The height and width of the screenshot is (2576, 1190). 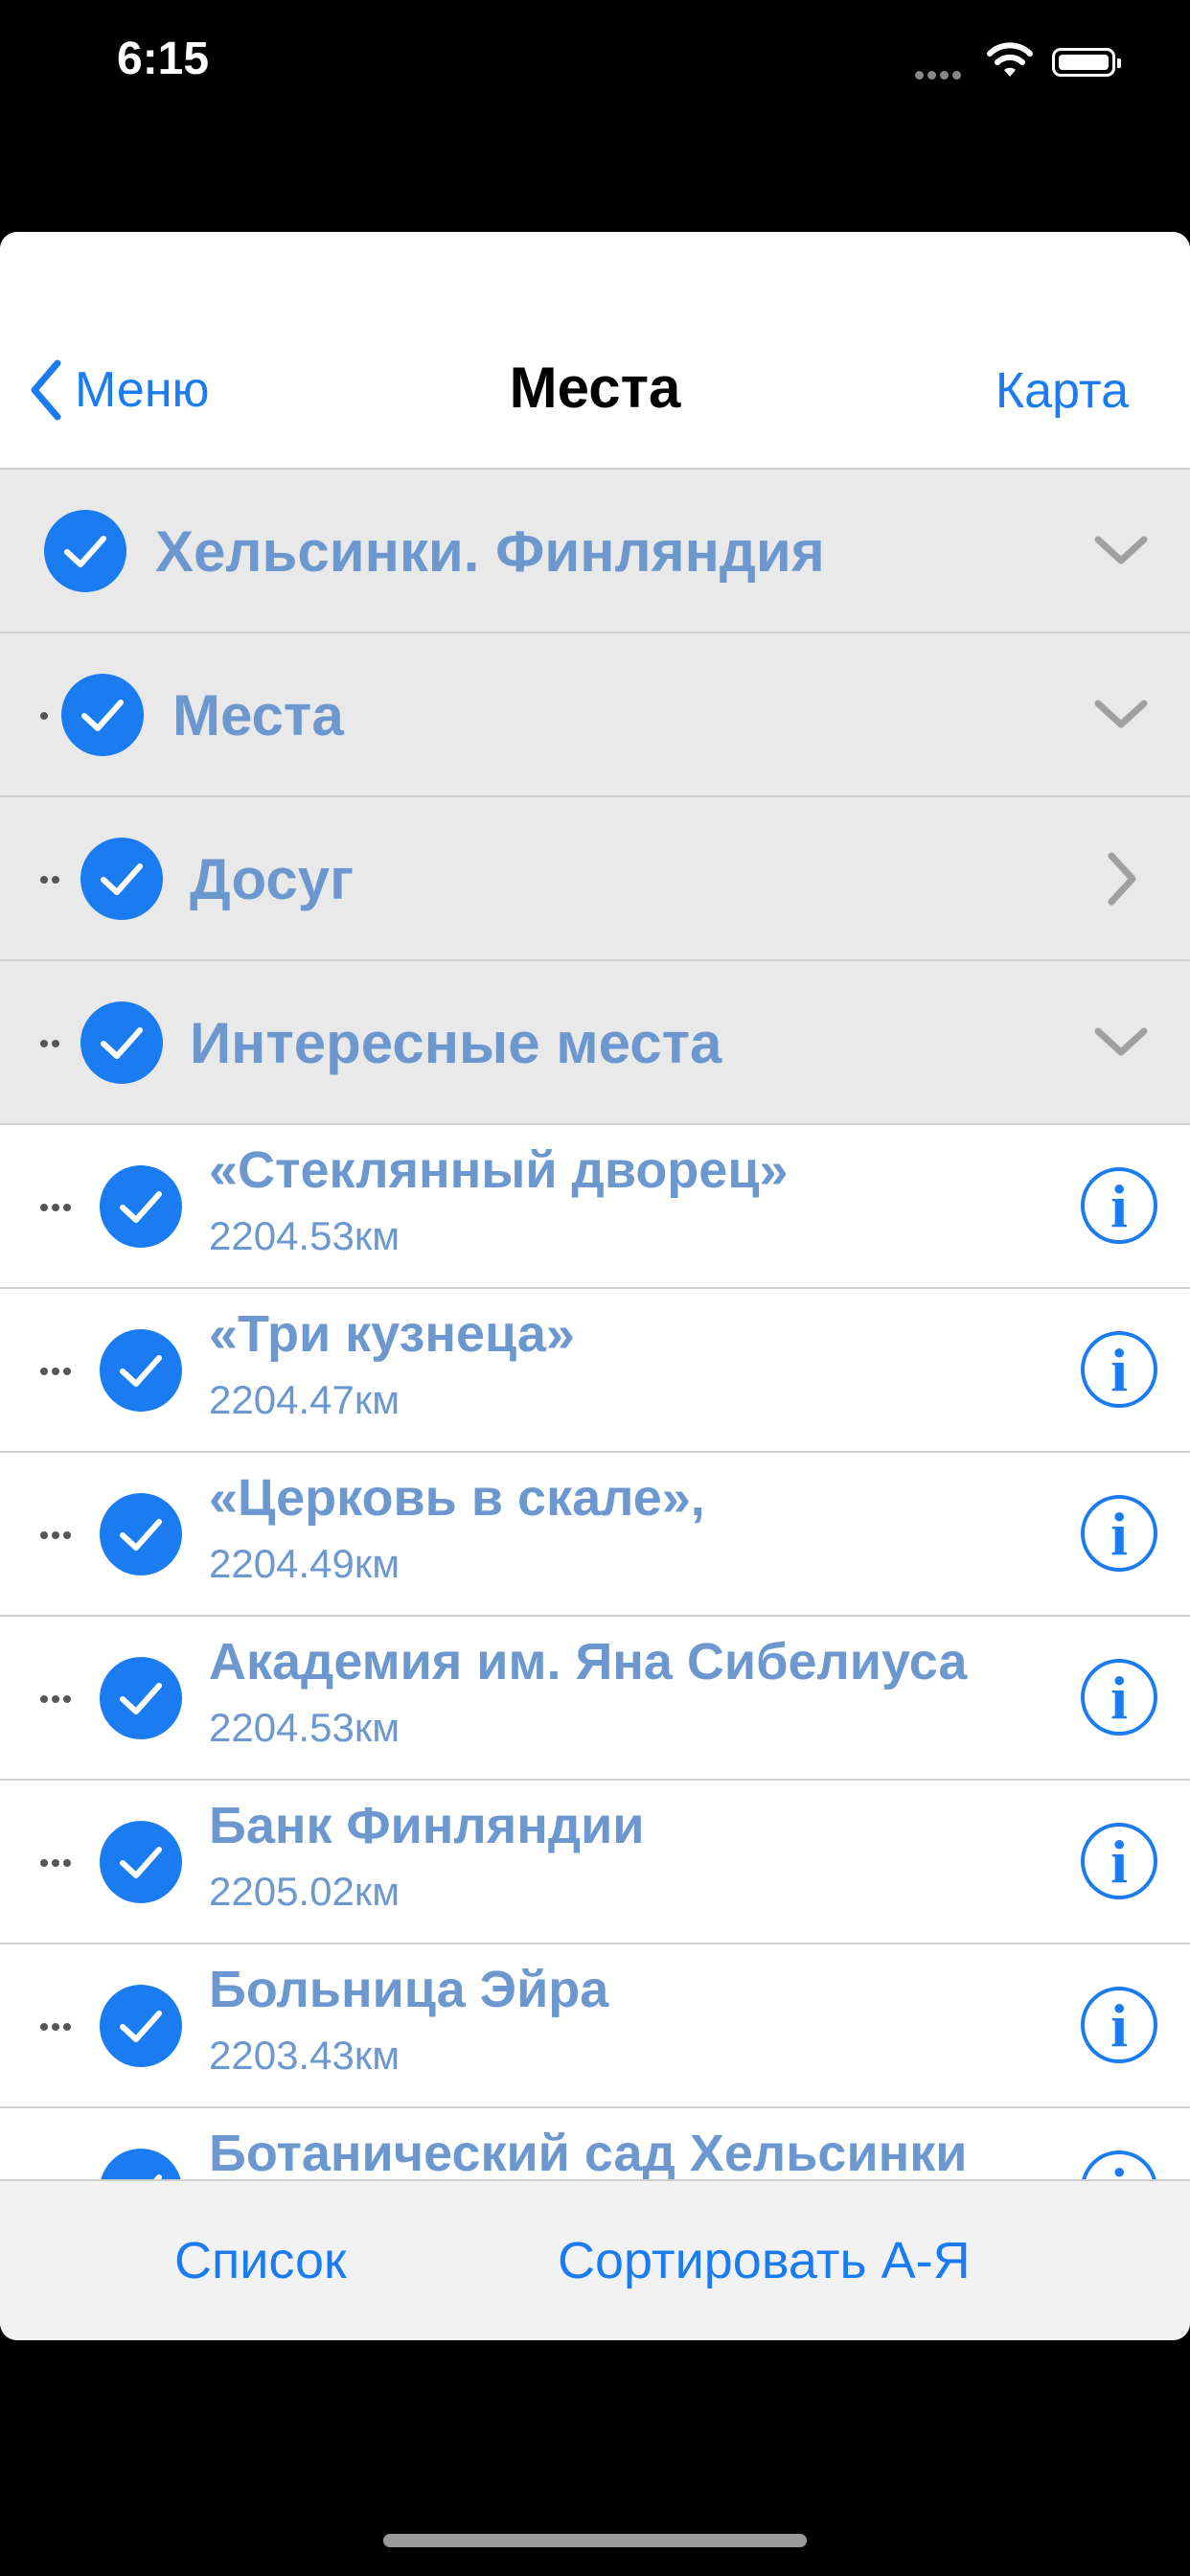 What do you see at coordinates (304, 1891) in the screenshot?
I see `place-distance: 2205.02км` at bounding box center [304, 1891].